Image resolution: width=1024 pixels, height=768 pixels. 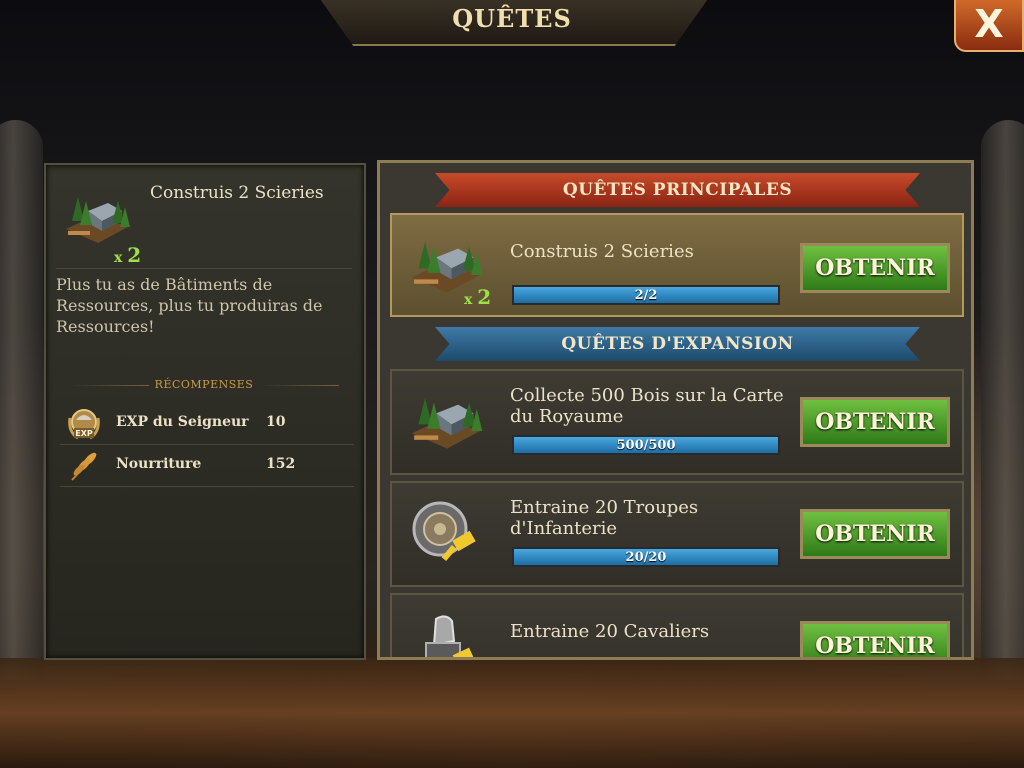 What do you see at coordinates (21, 400) in the screenshot?
I see `background-pillar-left` at bounding box center [21, 400].